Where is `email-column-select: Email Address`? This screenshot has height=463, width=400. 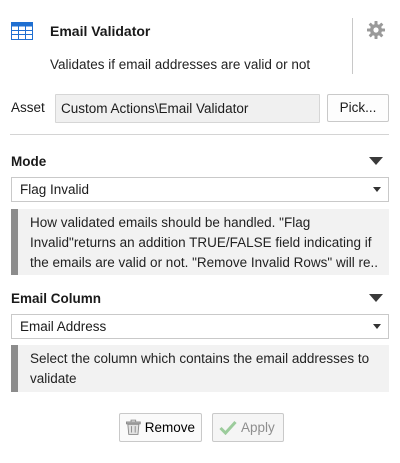
email-column-select: Email Address is located at coordinates (200, 326).